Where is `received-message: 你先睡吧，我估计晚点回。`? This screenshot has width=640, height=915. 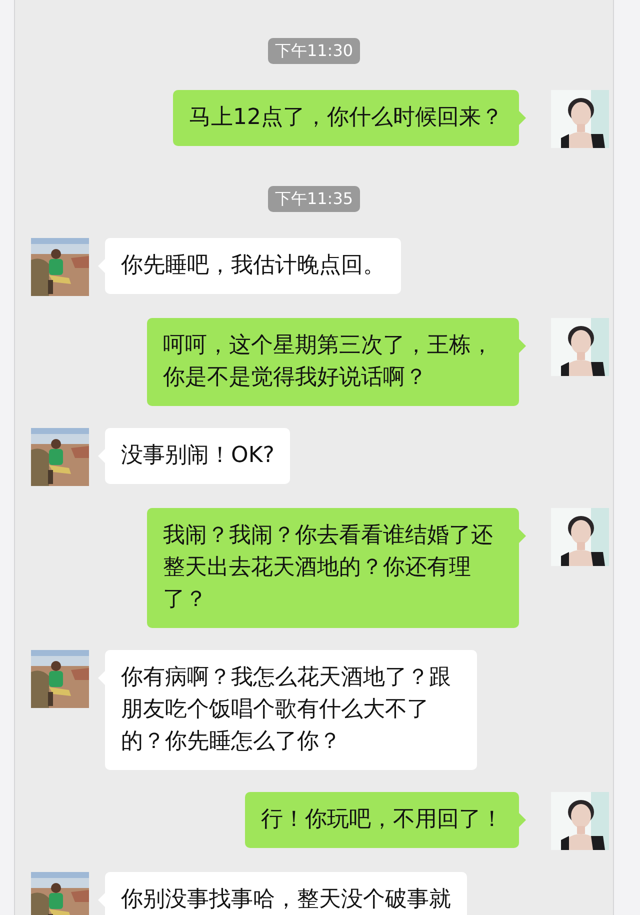 received-message: 你先睡吧，我估计晚点回。 is located at coordinates (253, 266).